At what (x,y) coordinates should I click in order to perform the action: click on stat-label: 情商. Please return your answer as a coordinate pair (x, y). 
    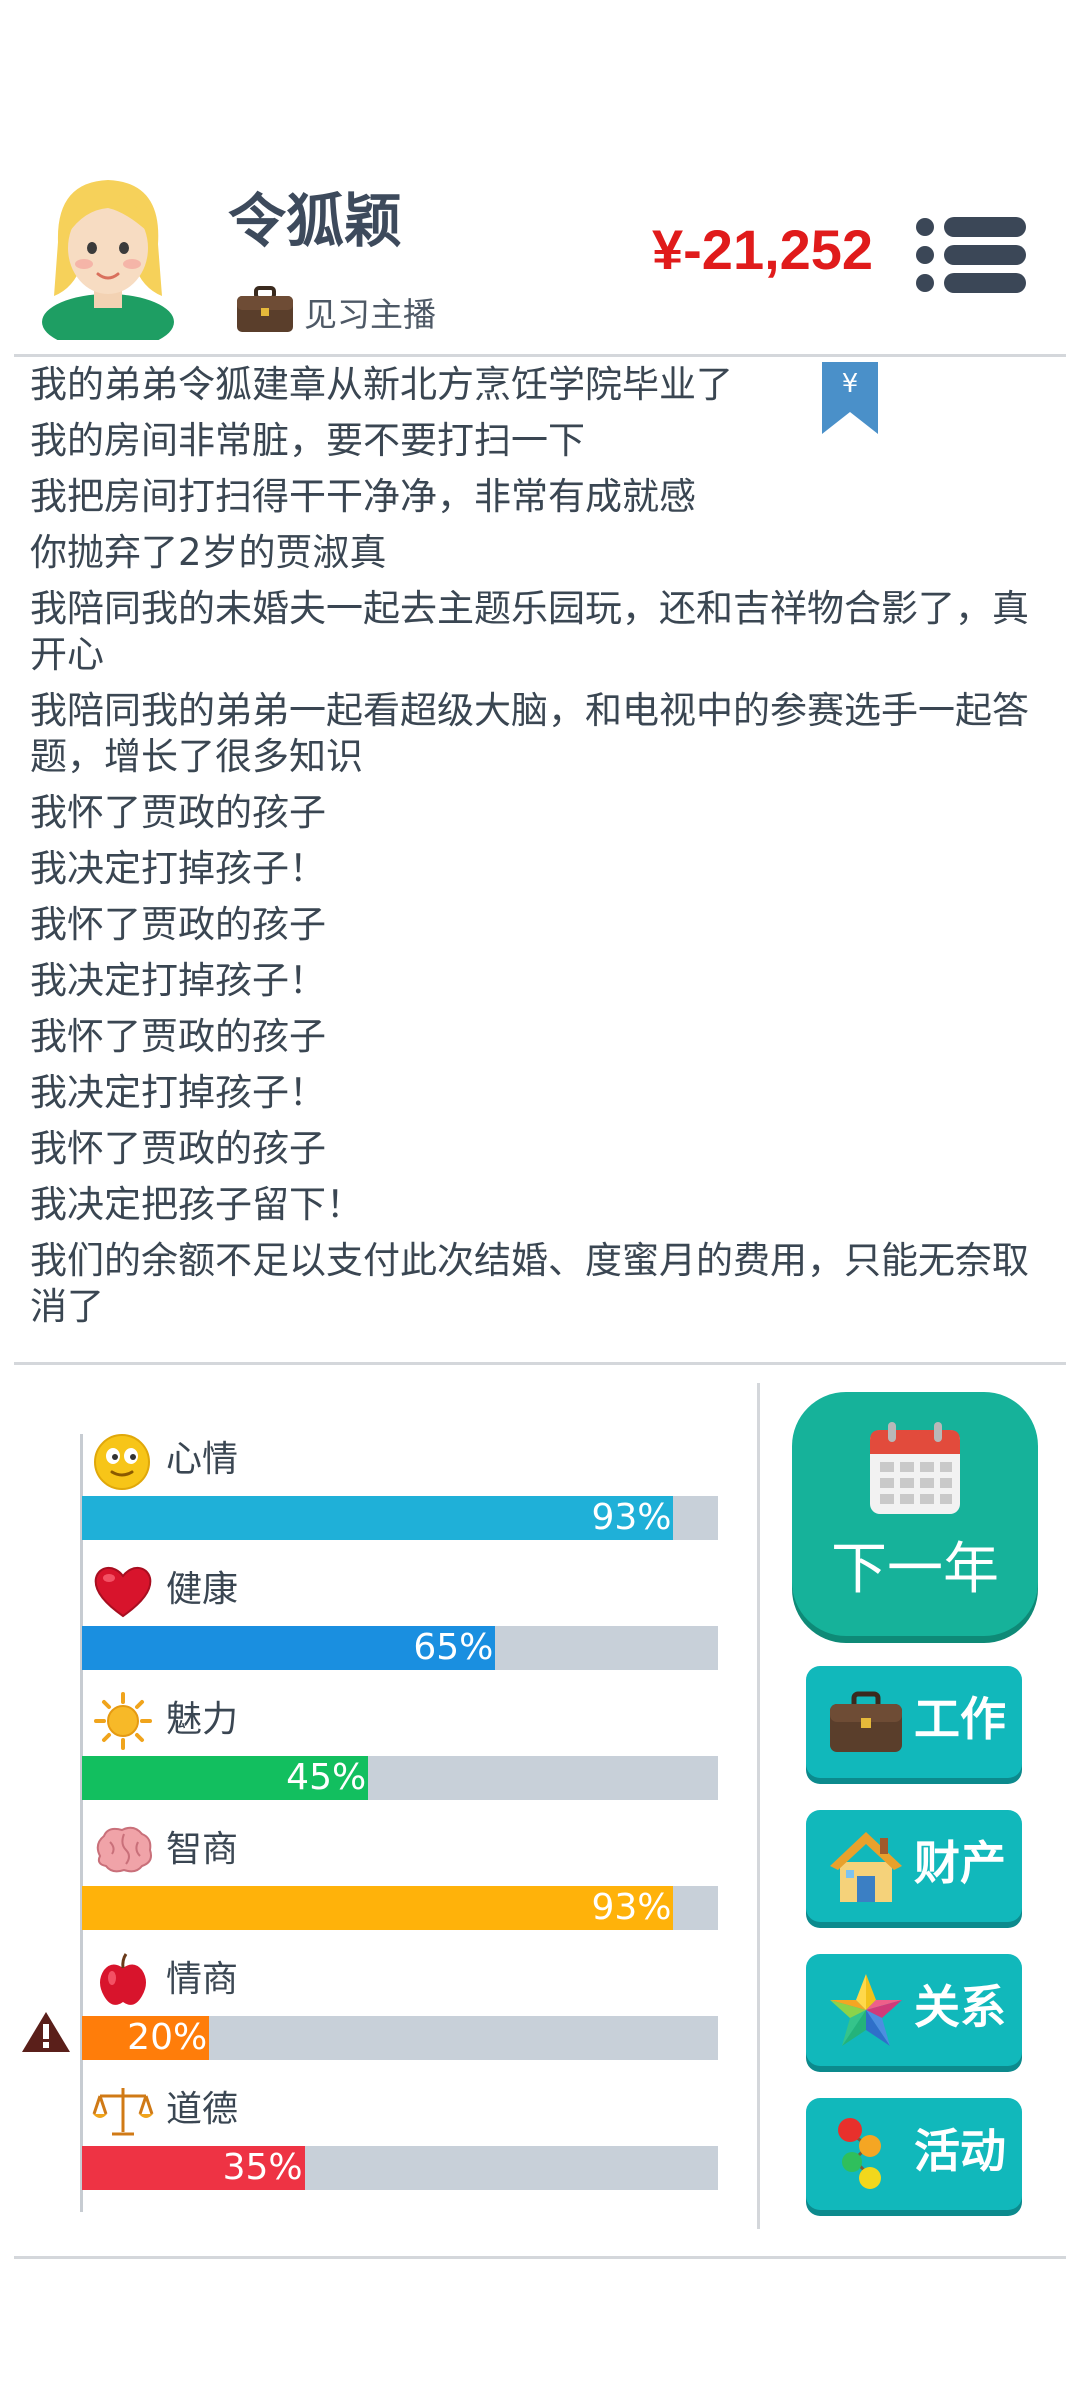
    Looking at the image, I should click on (202, 1979).